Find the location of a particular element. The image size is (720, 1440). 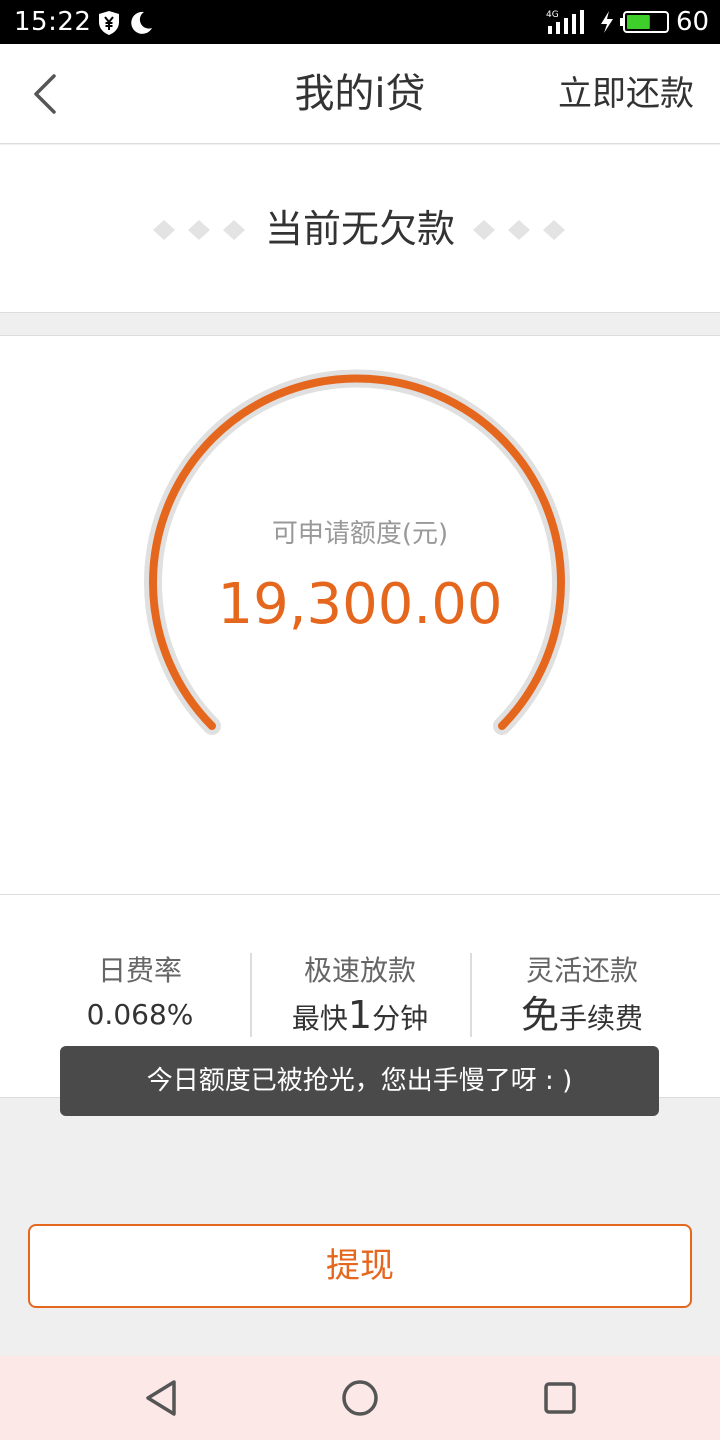

feature-value-emphasis: 1 is located at coordinates (360, 1015).